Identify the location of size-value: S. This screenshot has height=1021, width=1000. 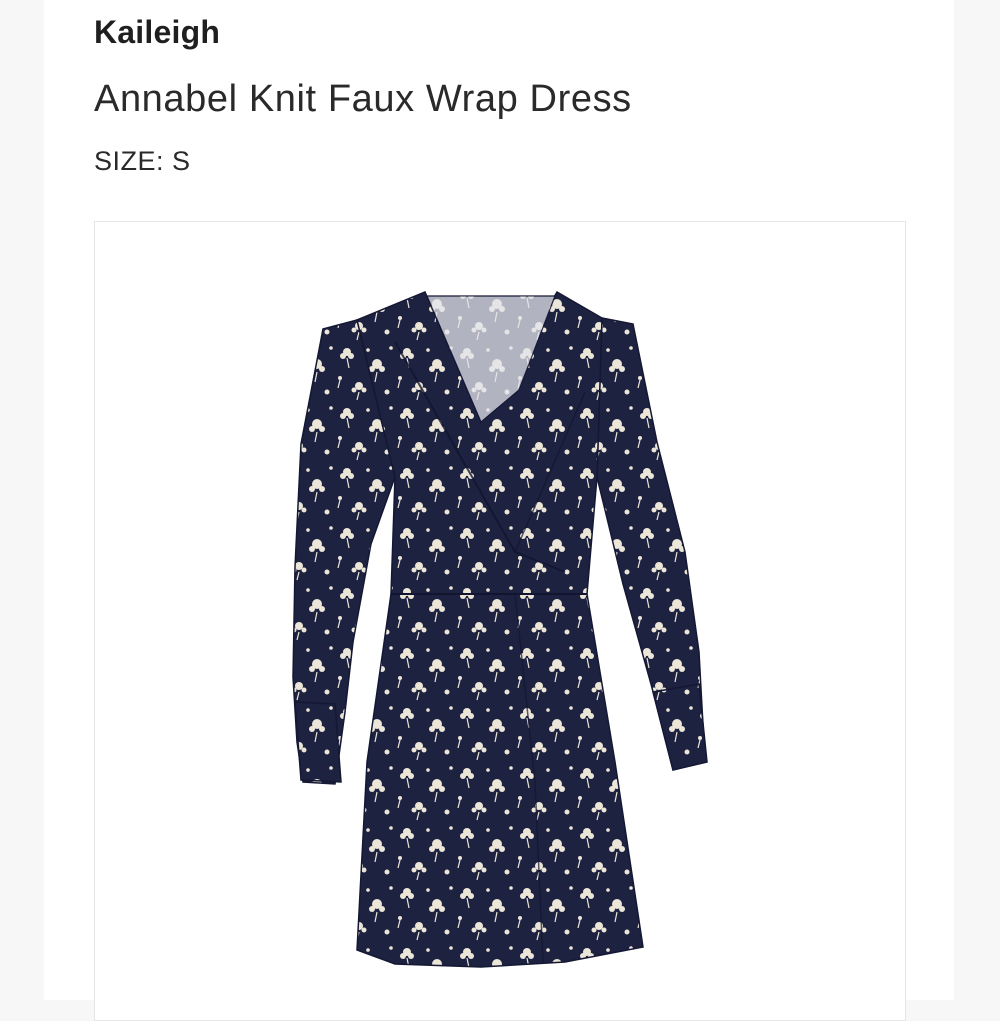
(181, 161).